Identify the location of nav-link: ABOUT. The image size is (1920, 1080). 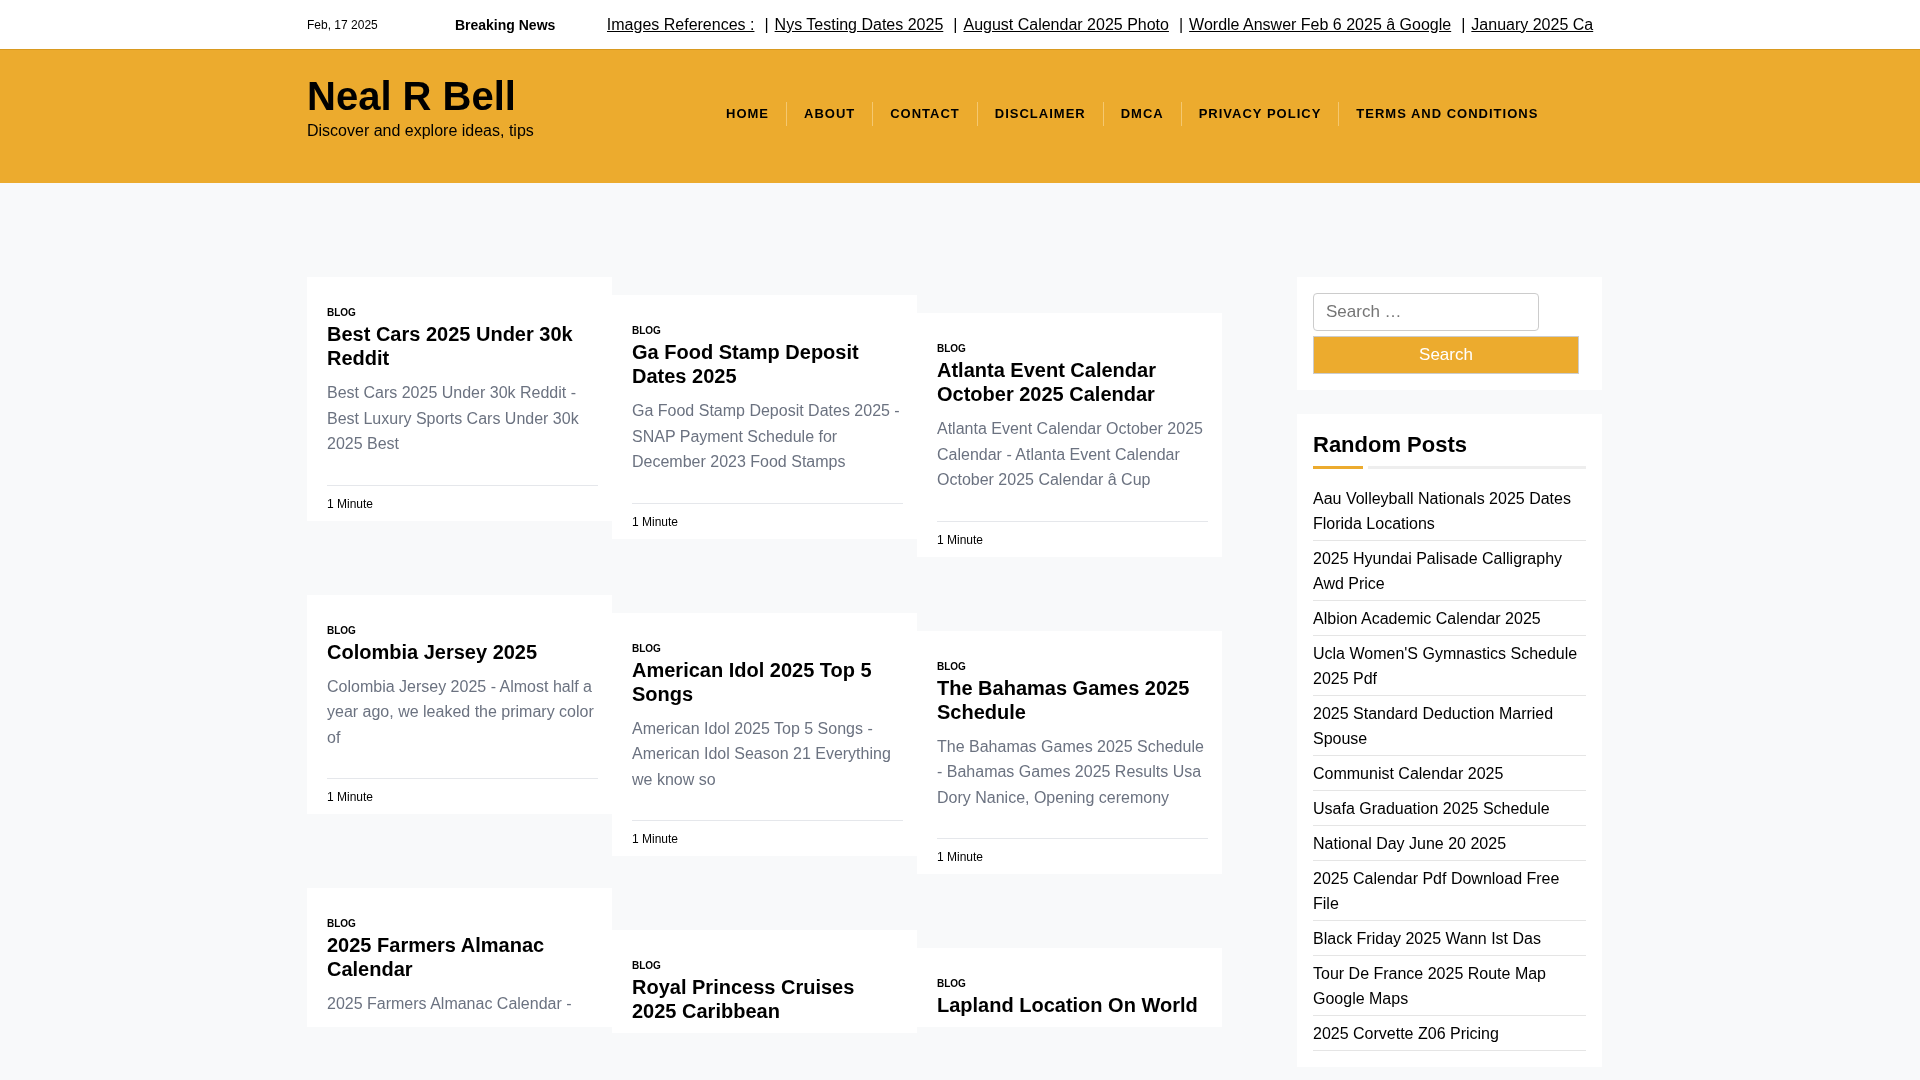
(829, 114).